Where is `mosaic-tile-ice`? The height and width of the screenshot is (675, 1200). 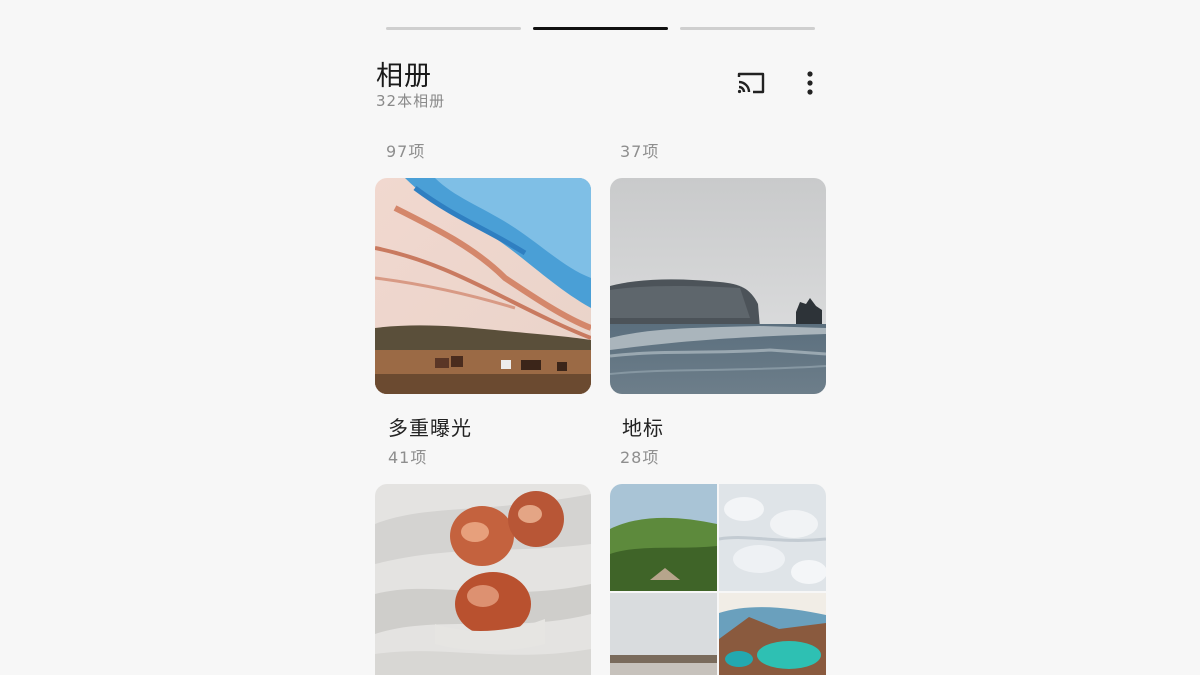
mosaic-tile-ice is located at coordinates (772, 537).